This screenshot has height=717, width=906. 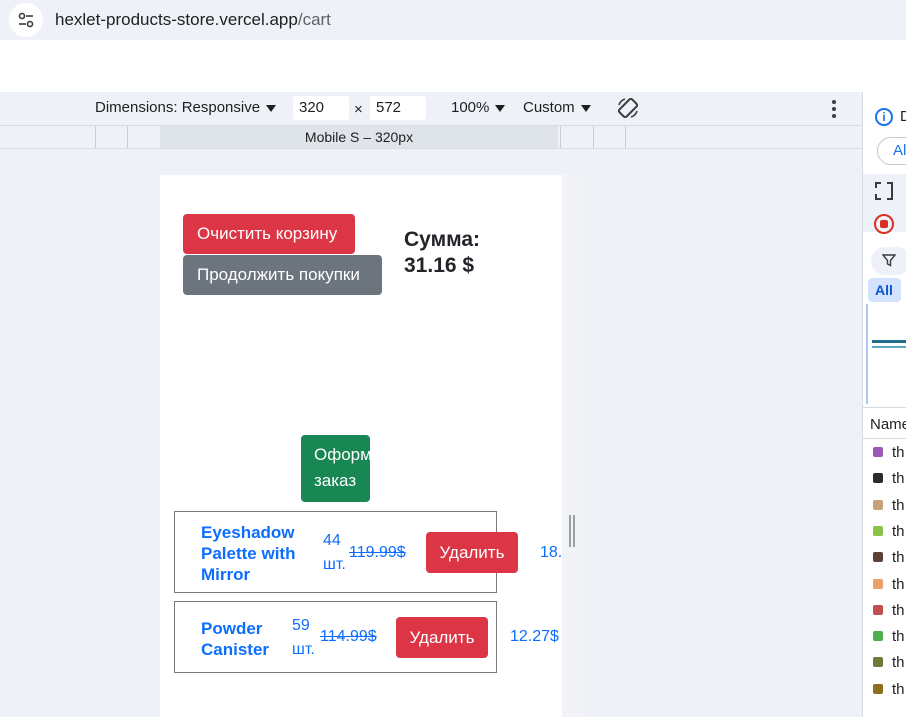 I want to click on url-host: hexlet-products-store.vercel.app, so click(x=176, y=19).